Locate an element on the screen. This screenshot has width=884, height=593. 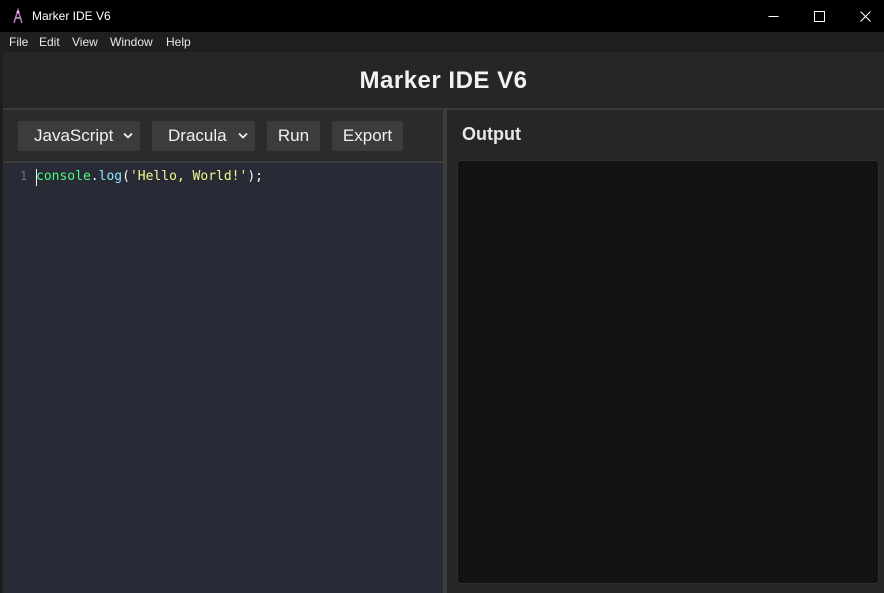
token-close: ); is located at coordinates (255, 176).